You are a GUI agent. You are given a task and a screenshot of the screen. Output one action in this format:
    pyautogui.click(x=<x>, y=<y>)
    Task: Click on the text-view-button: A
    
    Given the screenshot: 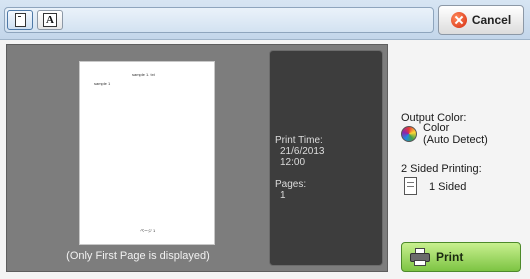 What is the action you would take?
    pyautogui.click(x=50, y=20)
    